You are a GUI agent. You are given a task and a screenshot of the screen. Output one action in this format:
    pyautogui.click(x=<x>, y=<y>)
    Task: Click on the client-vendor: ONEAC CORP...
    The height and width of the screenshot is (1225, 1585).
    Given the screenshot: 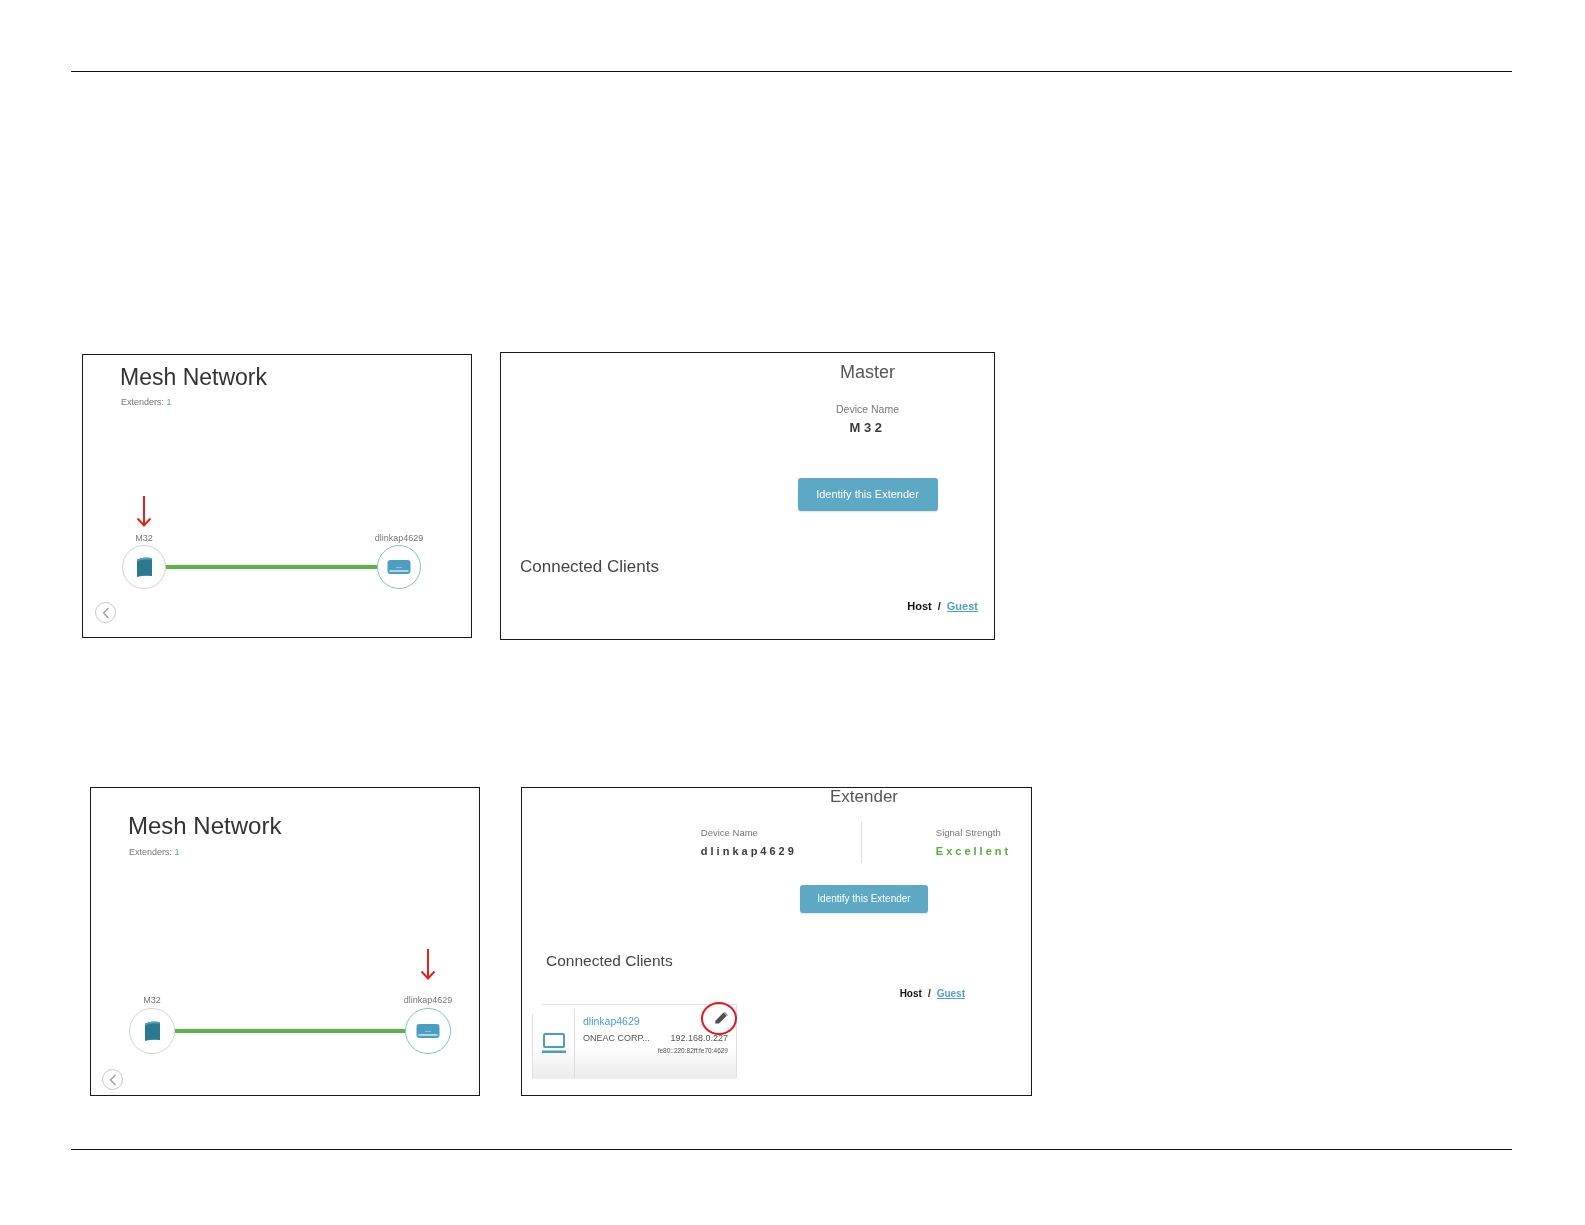 What is the action you would take?
    pyautogui.click(x=616, y=1038)
    